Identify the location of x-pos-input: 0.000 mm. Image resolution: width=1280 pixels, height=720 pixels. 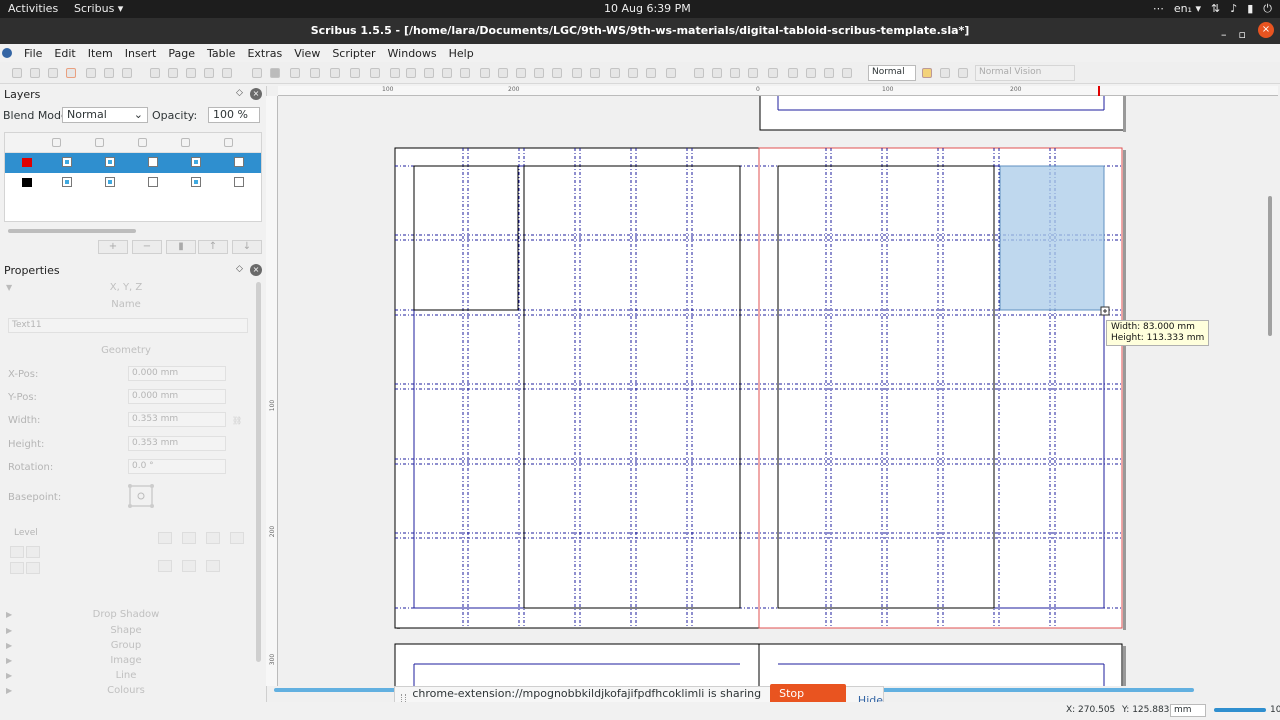
(177, 373).